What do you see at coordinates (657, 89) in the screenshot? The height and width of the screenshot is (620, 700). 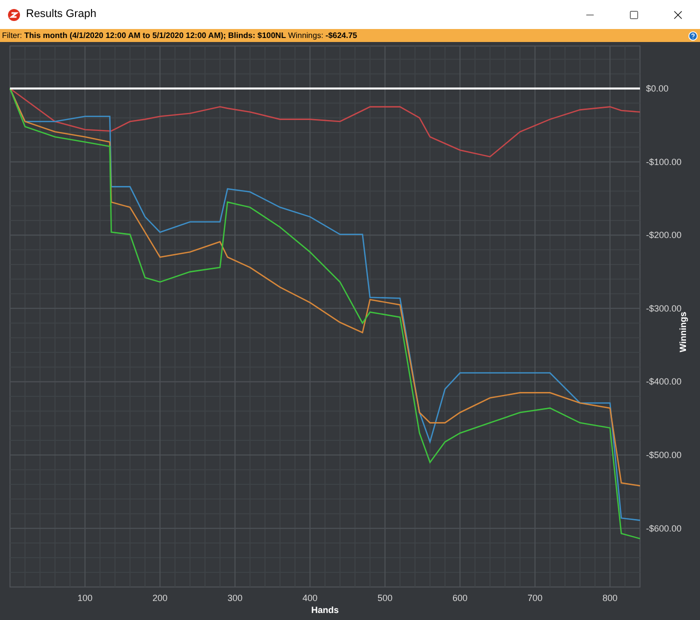 I see `y-tick-label: $0.00` at bounding box center [657, 89].